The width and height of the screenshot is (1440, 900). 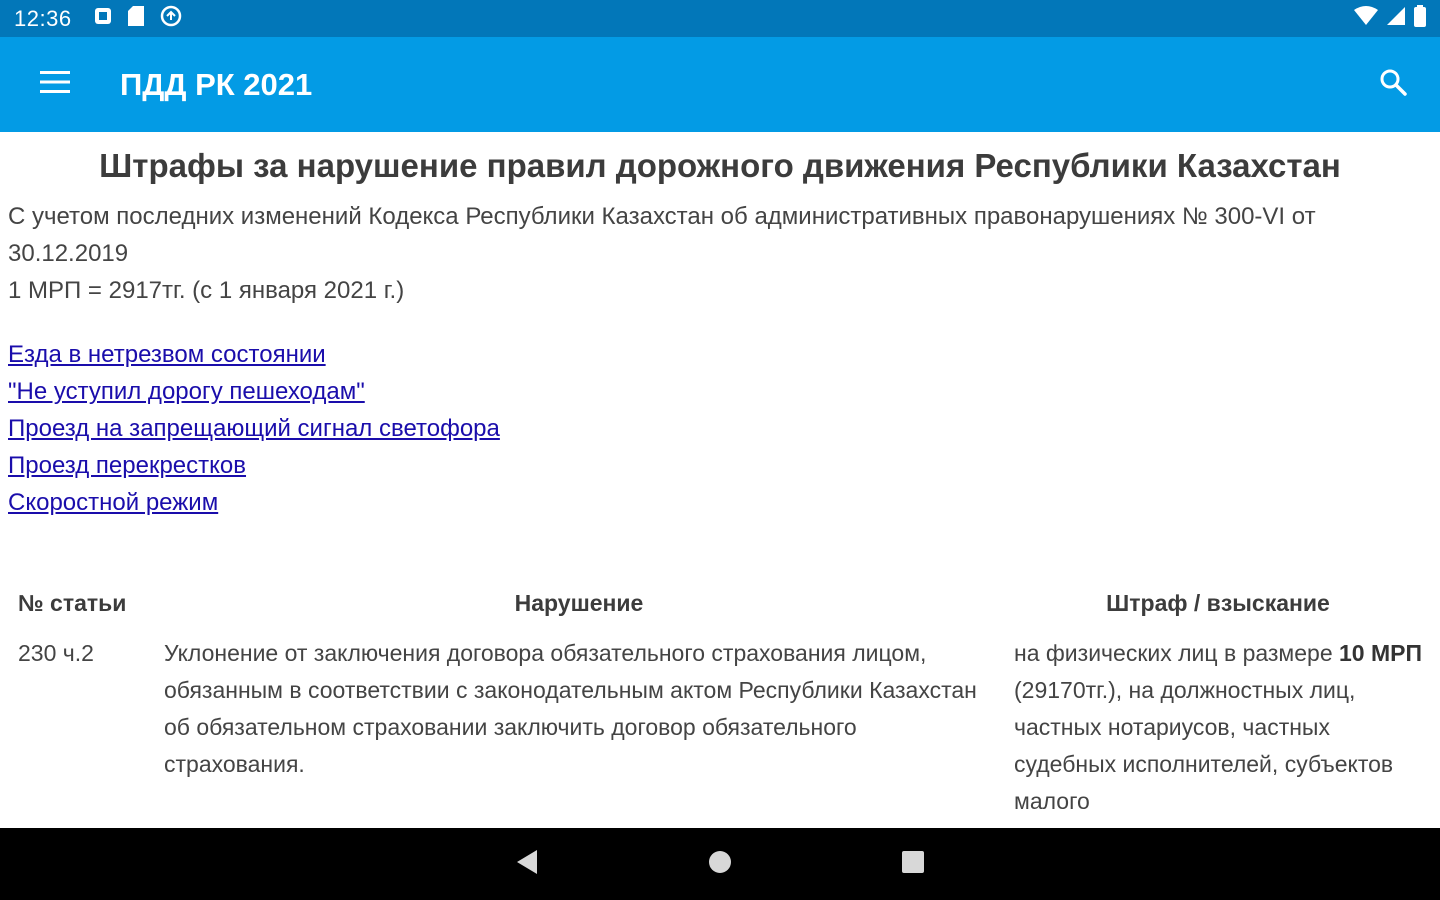 I want to click on recents-button, so click(x=913, y=864).